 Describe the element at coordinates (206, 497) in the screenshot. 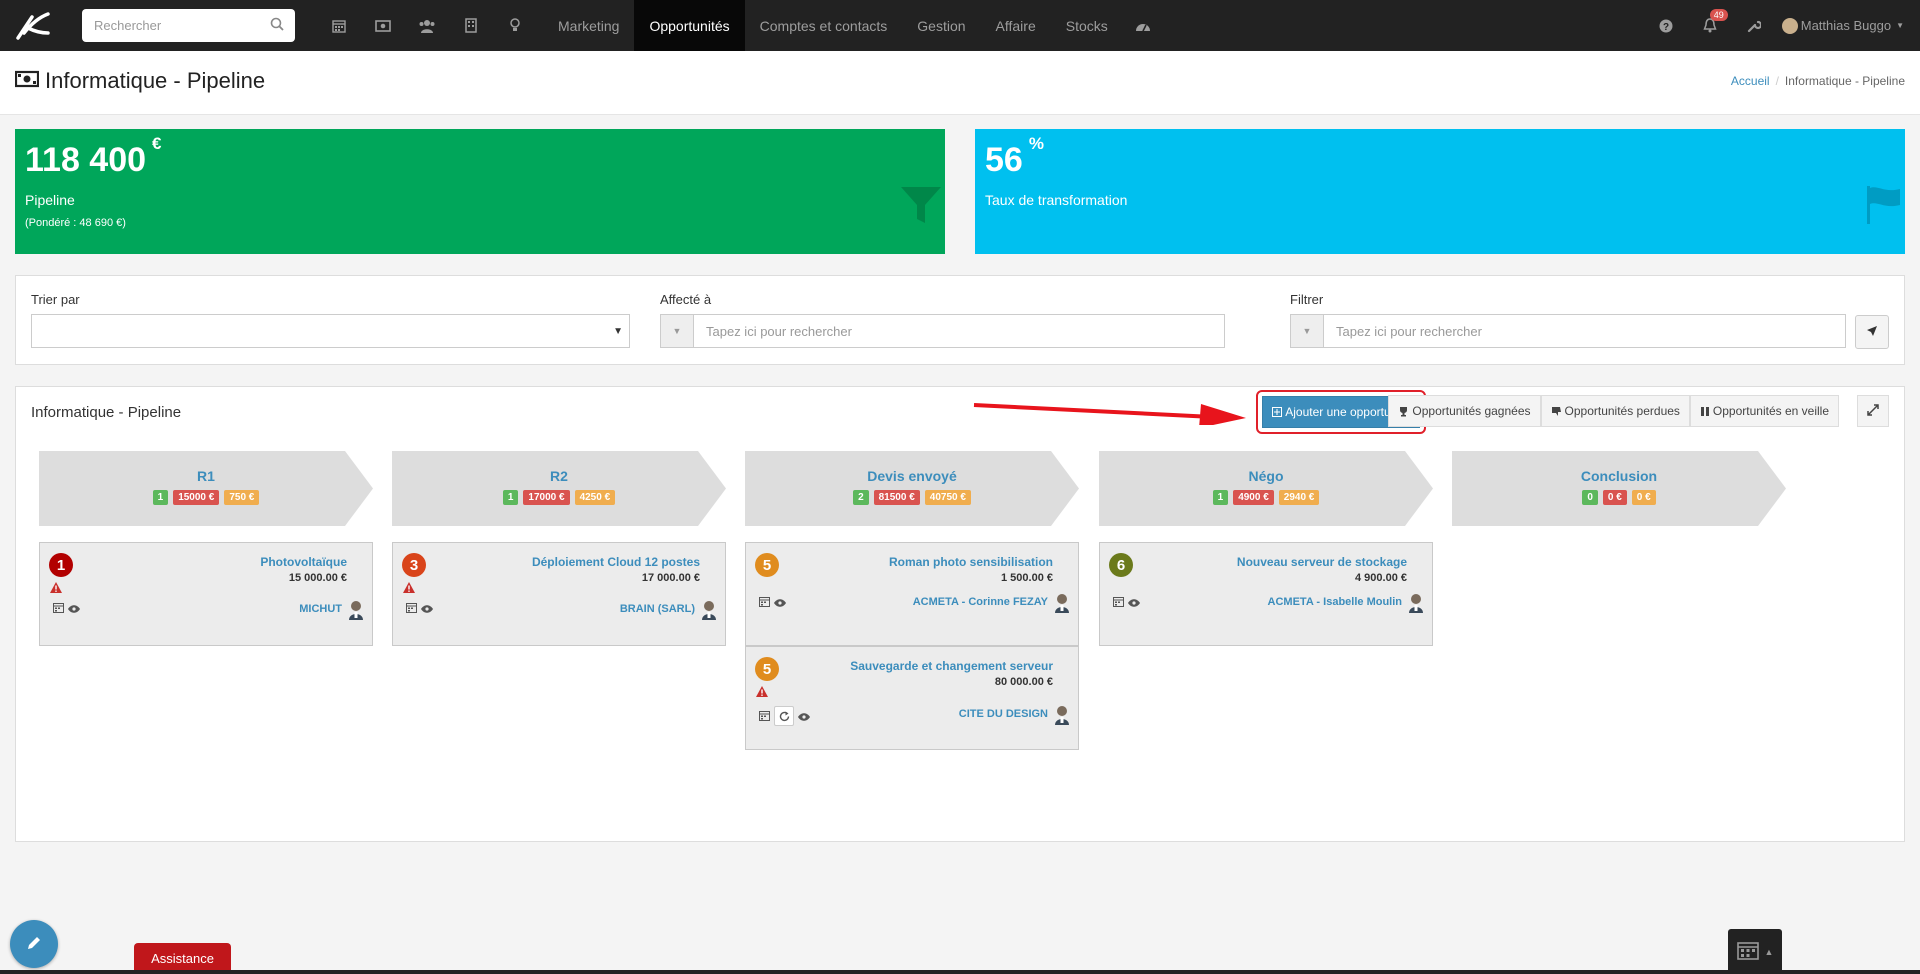

I see `stage-badges: 1 15000 € 750 €` at that location.